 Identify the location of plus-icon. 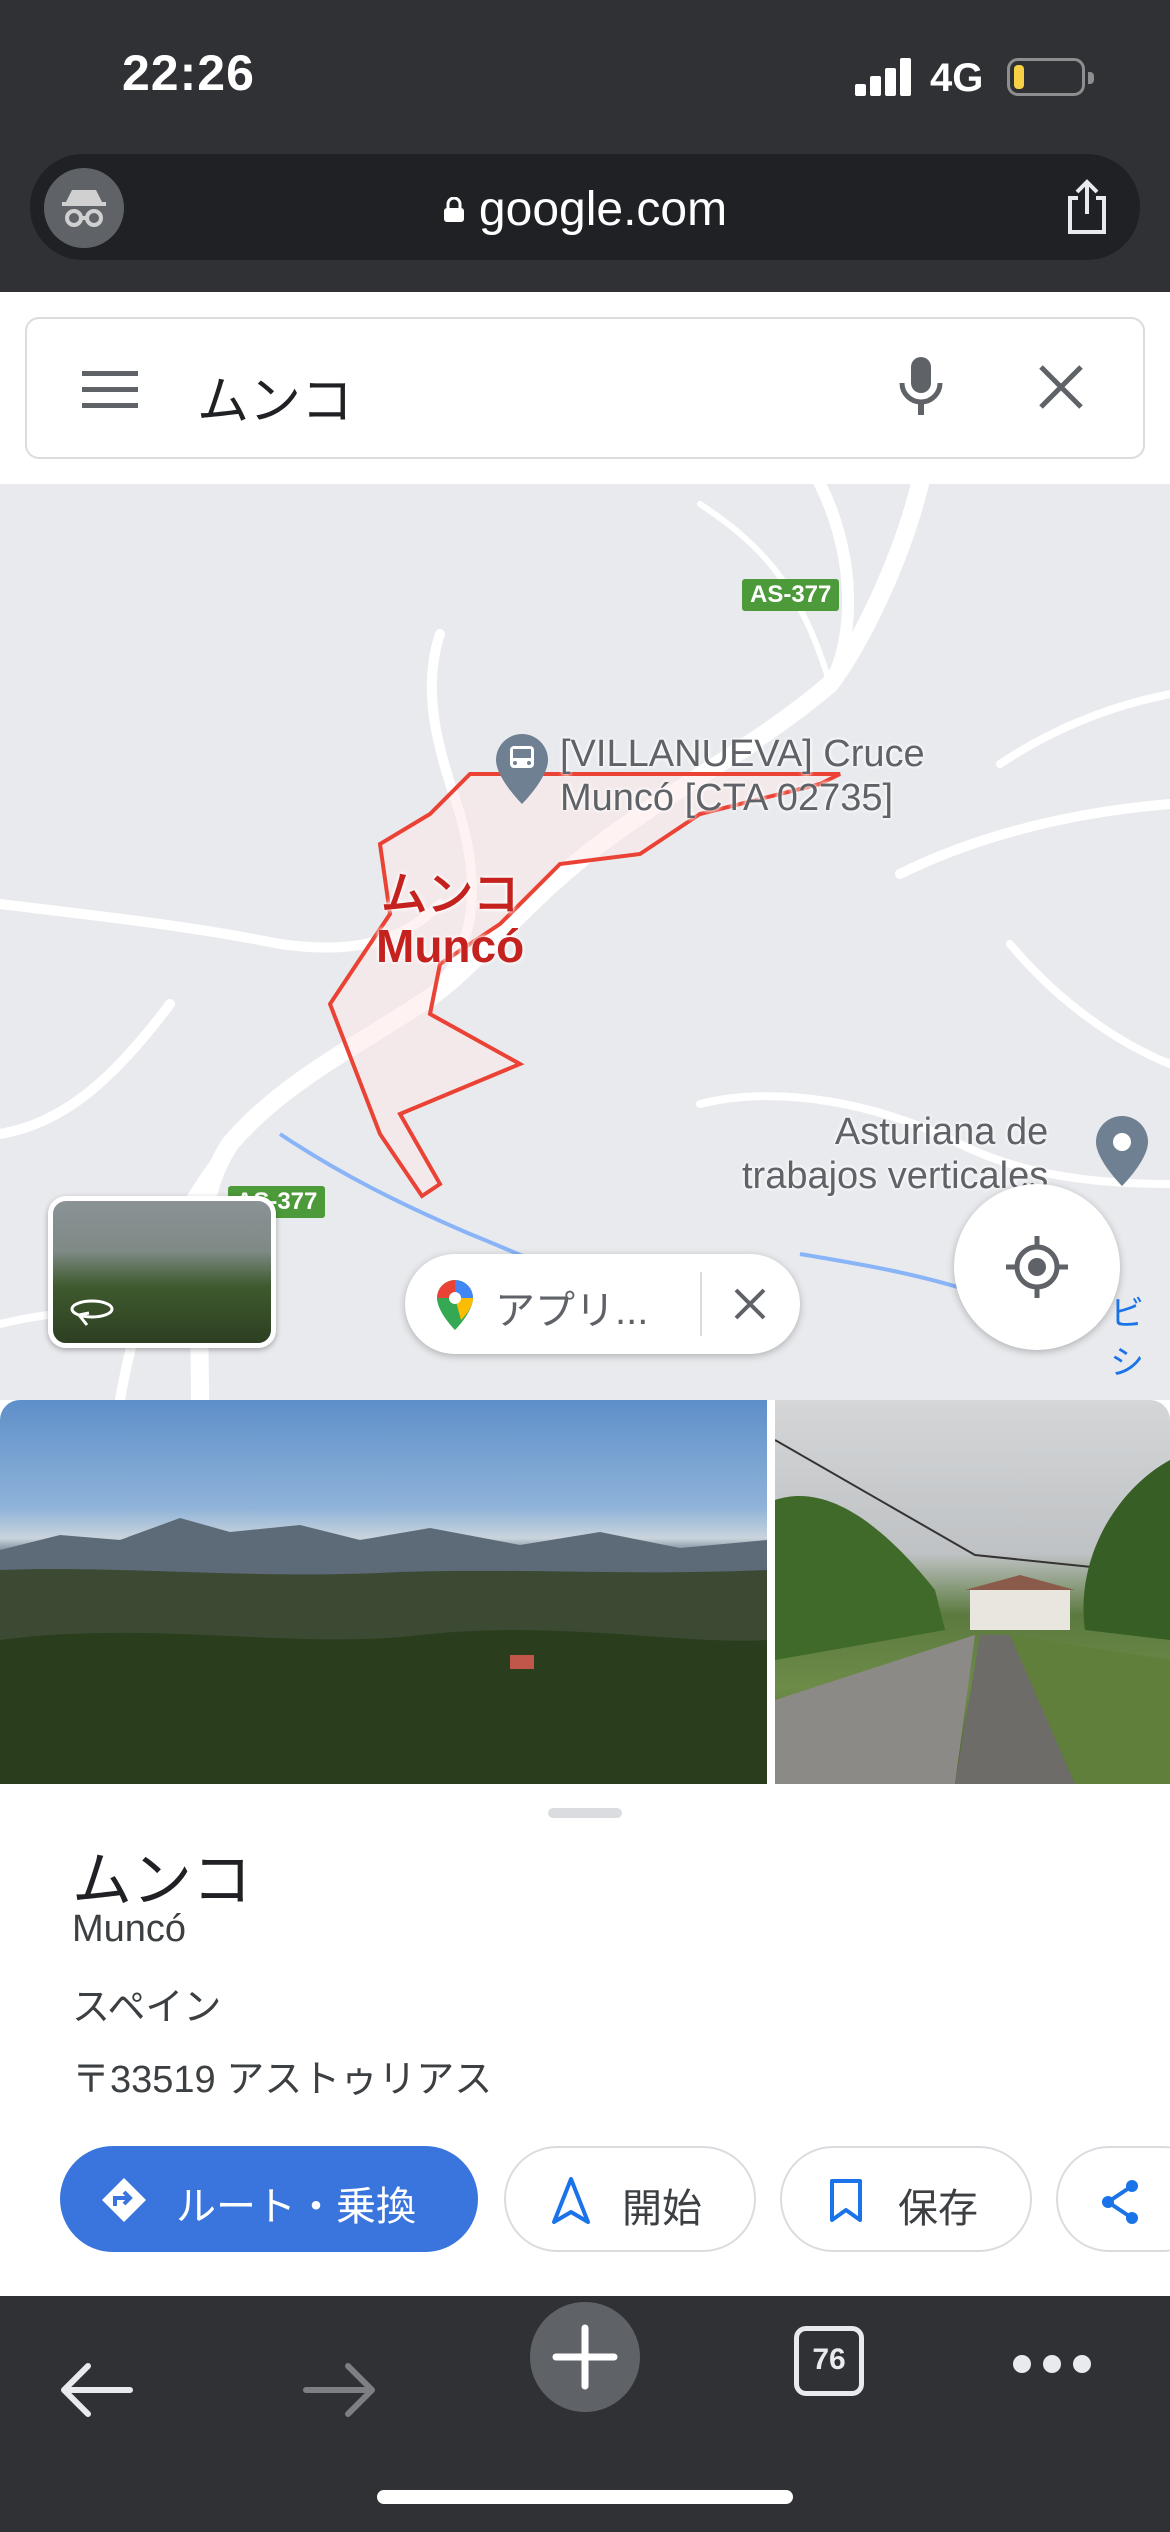
(585, 2357).